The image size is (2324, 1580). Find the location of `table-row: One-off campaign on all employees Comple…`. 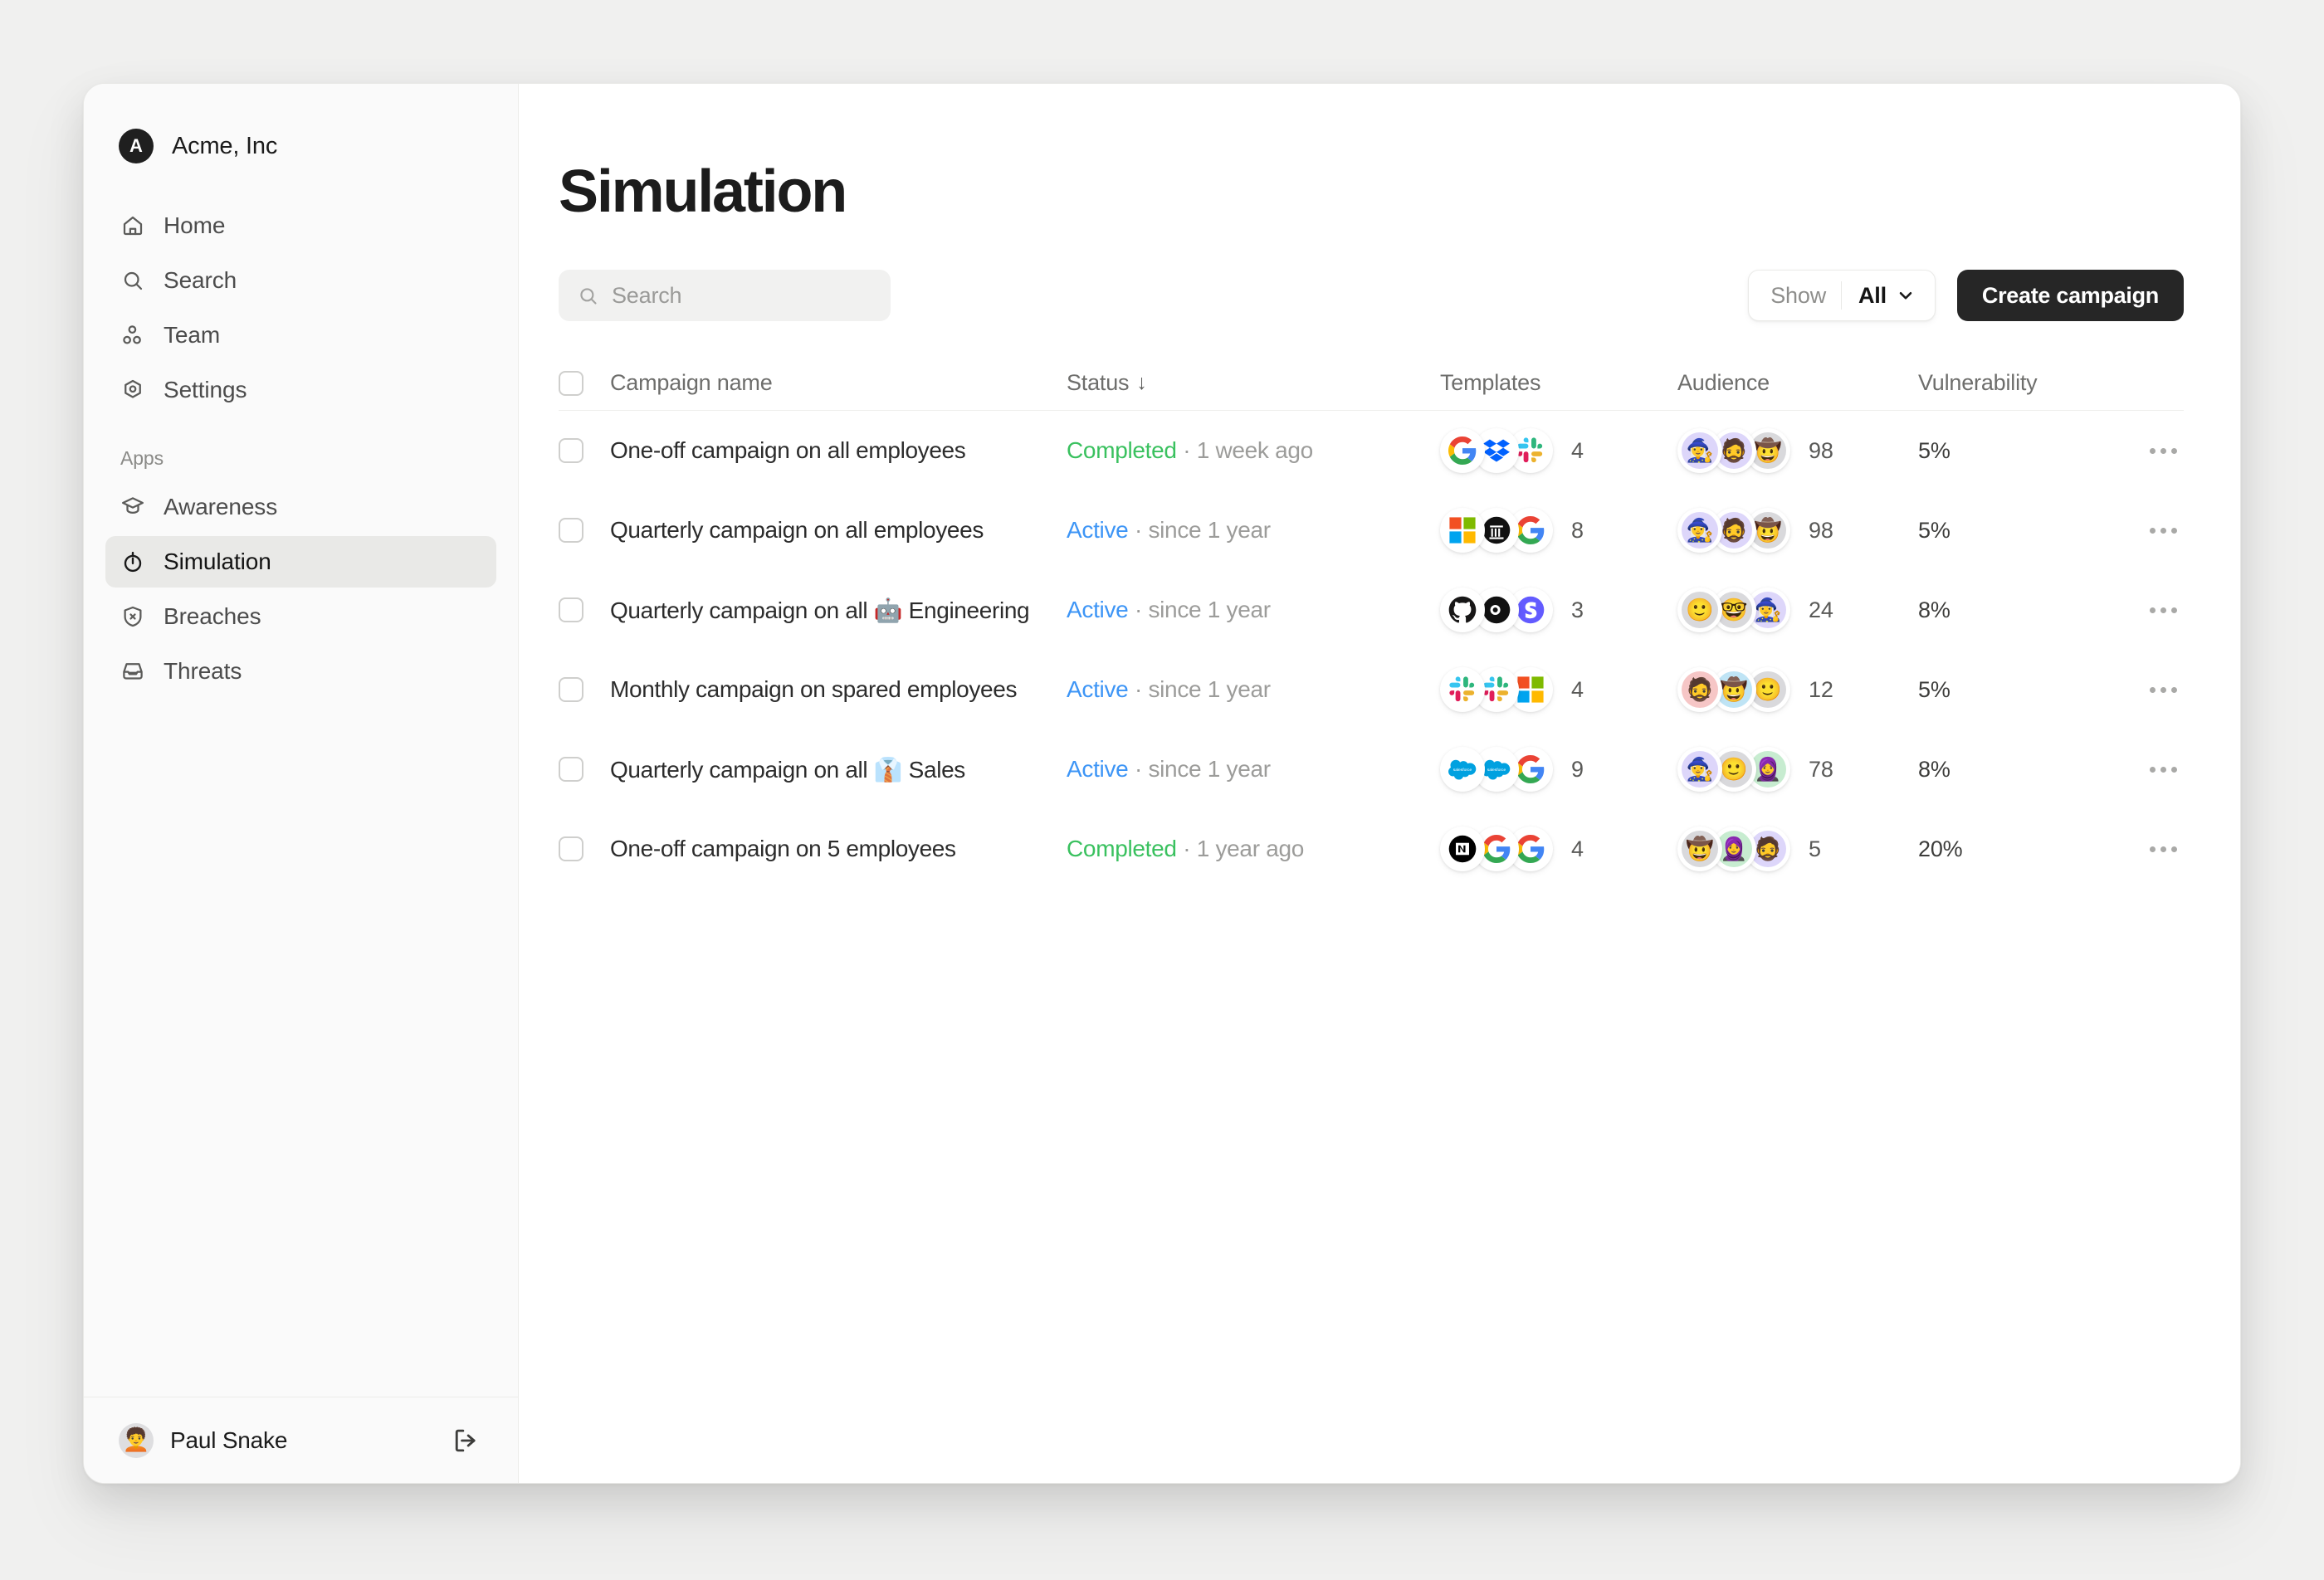

table-row: One-off campaign on all employees Comple… is located at coordinates (1371, 451).